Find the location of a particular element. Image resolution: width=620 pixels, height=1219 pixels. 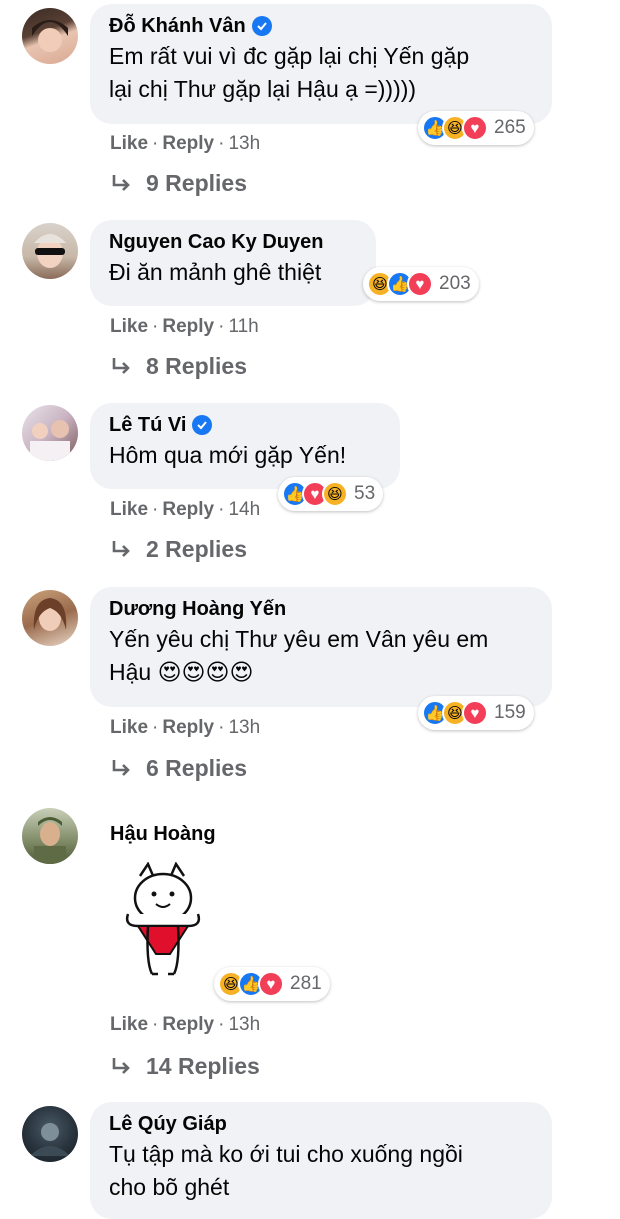

replies-label: 9 Replies is located at coordinates (196, 183).